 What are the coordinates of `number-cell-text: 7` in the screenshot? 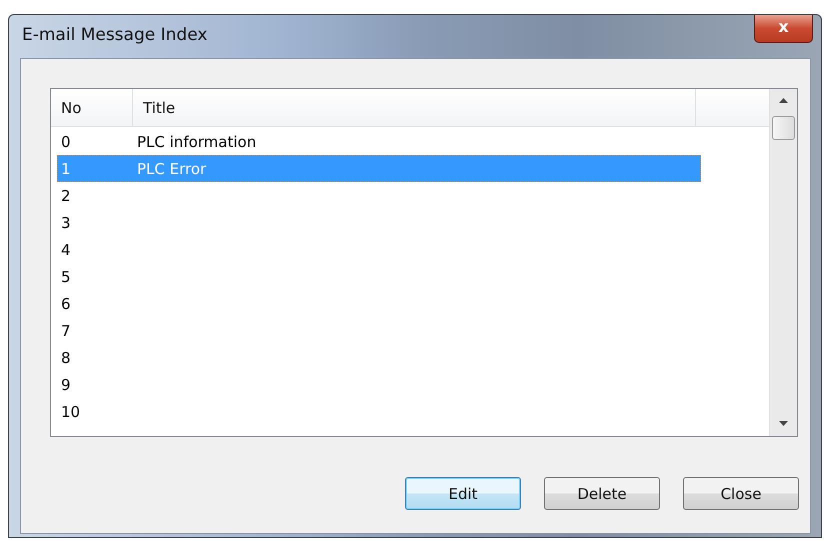 It's located at (66, 331).